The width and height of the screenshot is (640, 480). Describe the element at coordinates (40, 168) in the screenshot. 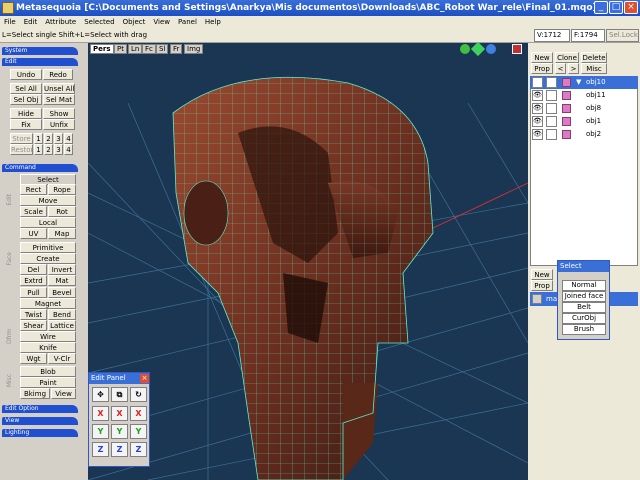

I see `section-command: Command` at that location.